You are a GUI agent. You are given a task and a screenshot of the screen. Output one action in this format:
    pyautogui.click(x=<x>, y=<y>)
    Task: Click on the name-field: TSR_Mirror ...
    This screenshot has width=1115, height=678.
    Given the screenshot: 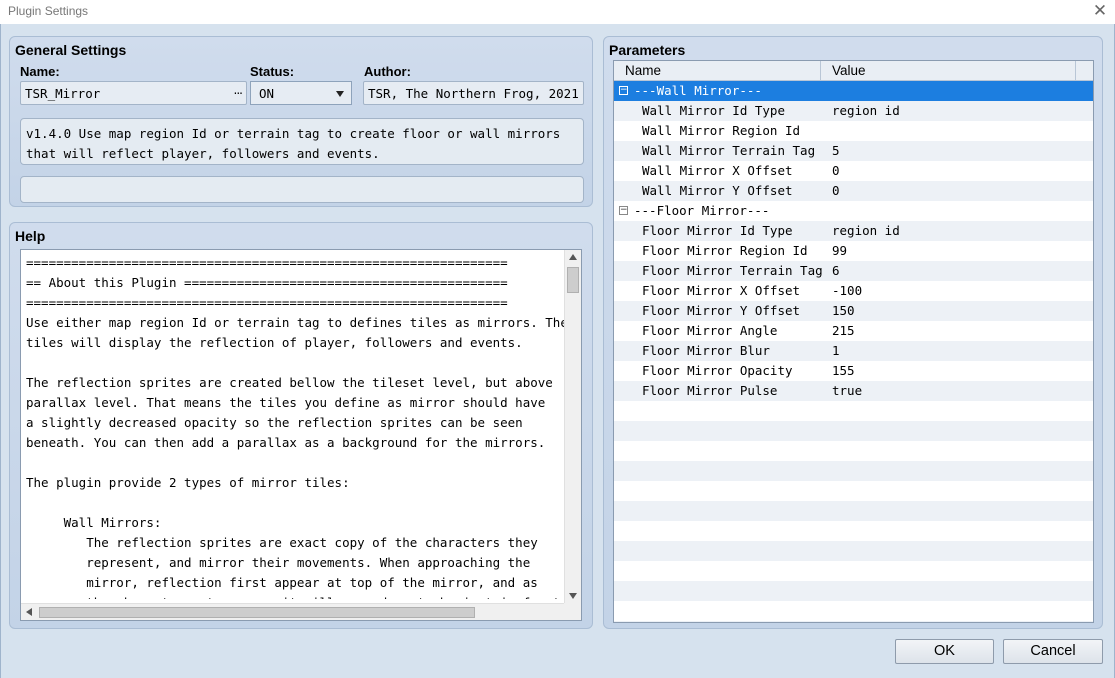 What is the action you would take?
    pyautogui.click(x=133, y=93)
    